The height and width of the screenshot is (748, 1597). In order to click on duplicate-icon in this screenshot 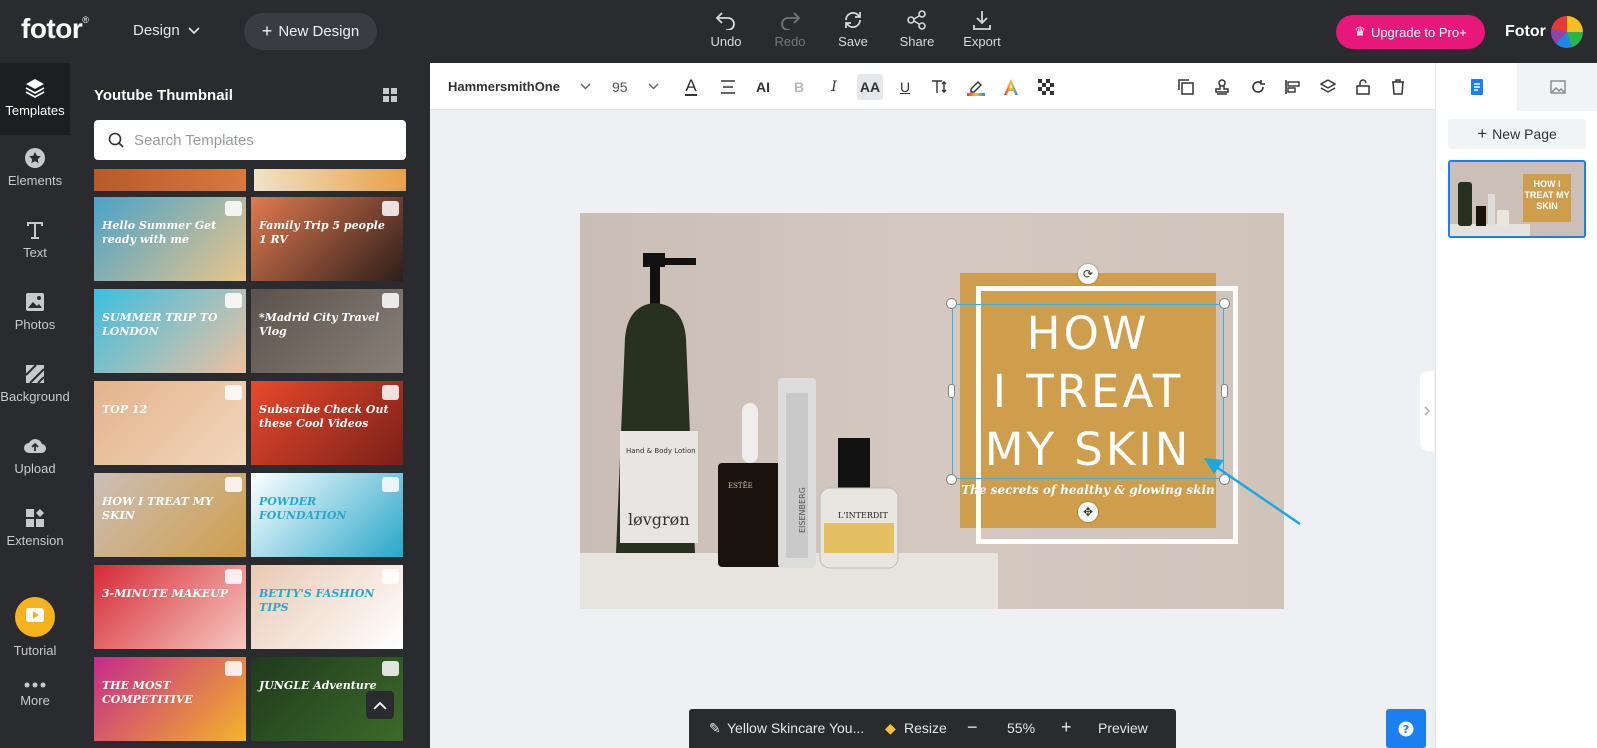, I will do `click(1186, 87)`.